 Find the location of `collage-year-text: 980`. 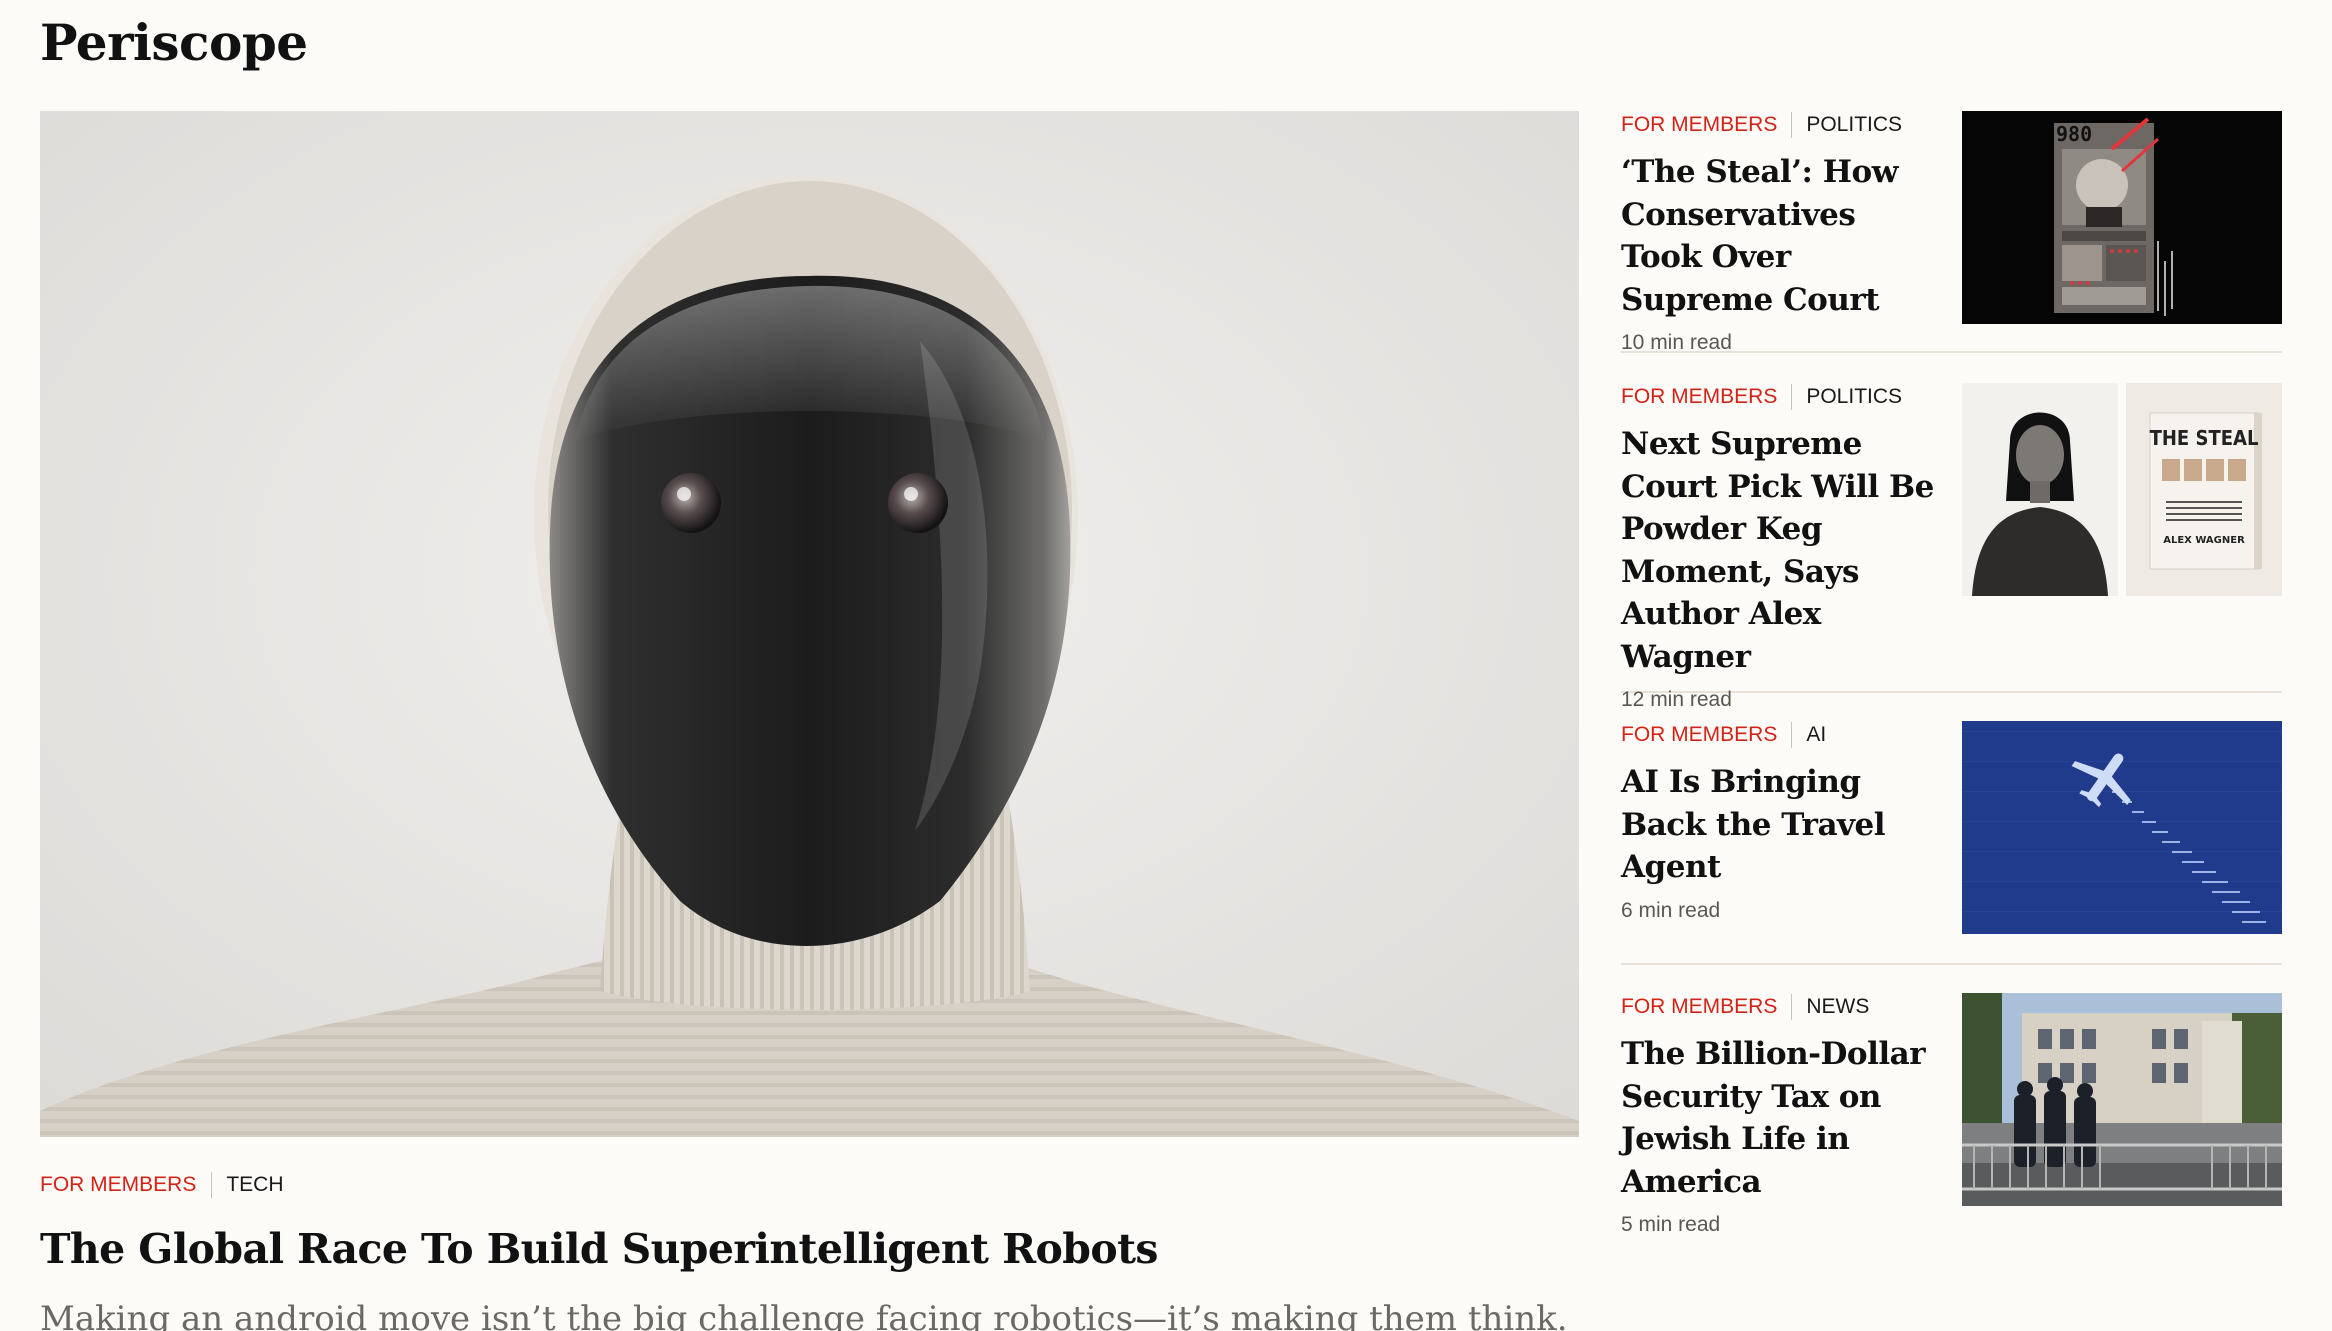

collage-year-text: 980 is located at coordinates (2074, 134).